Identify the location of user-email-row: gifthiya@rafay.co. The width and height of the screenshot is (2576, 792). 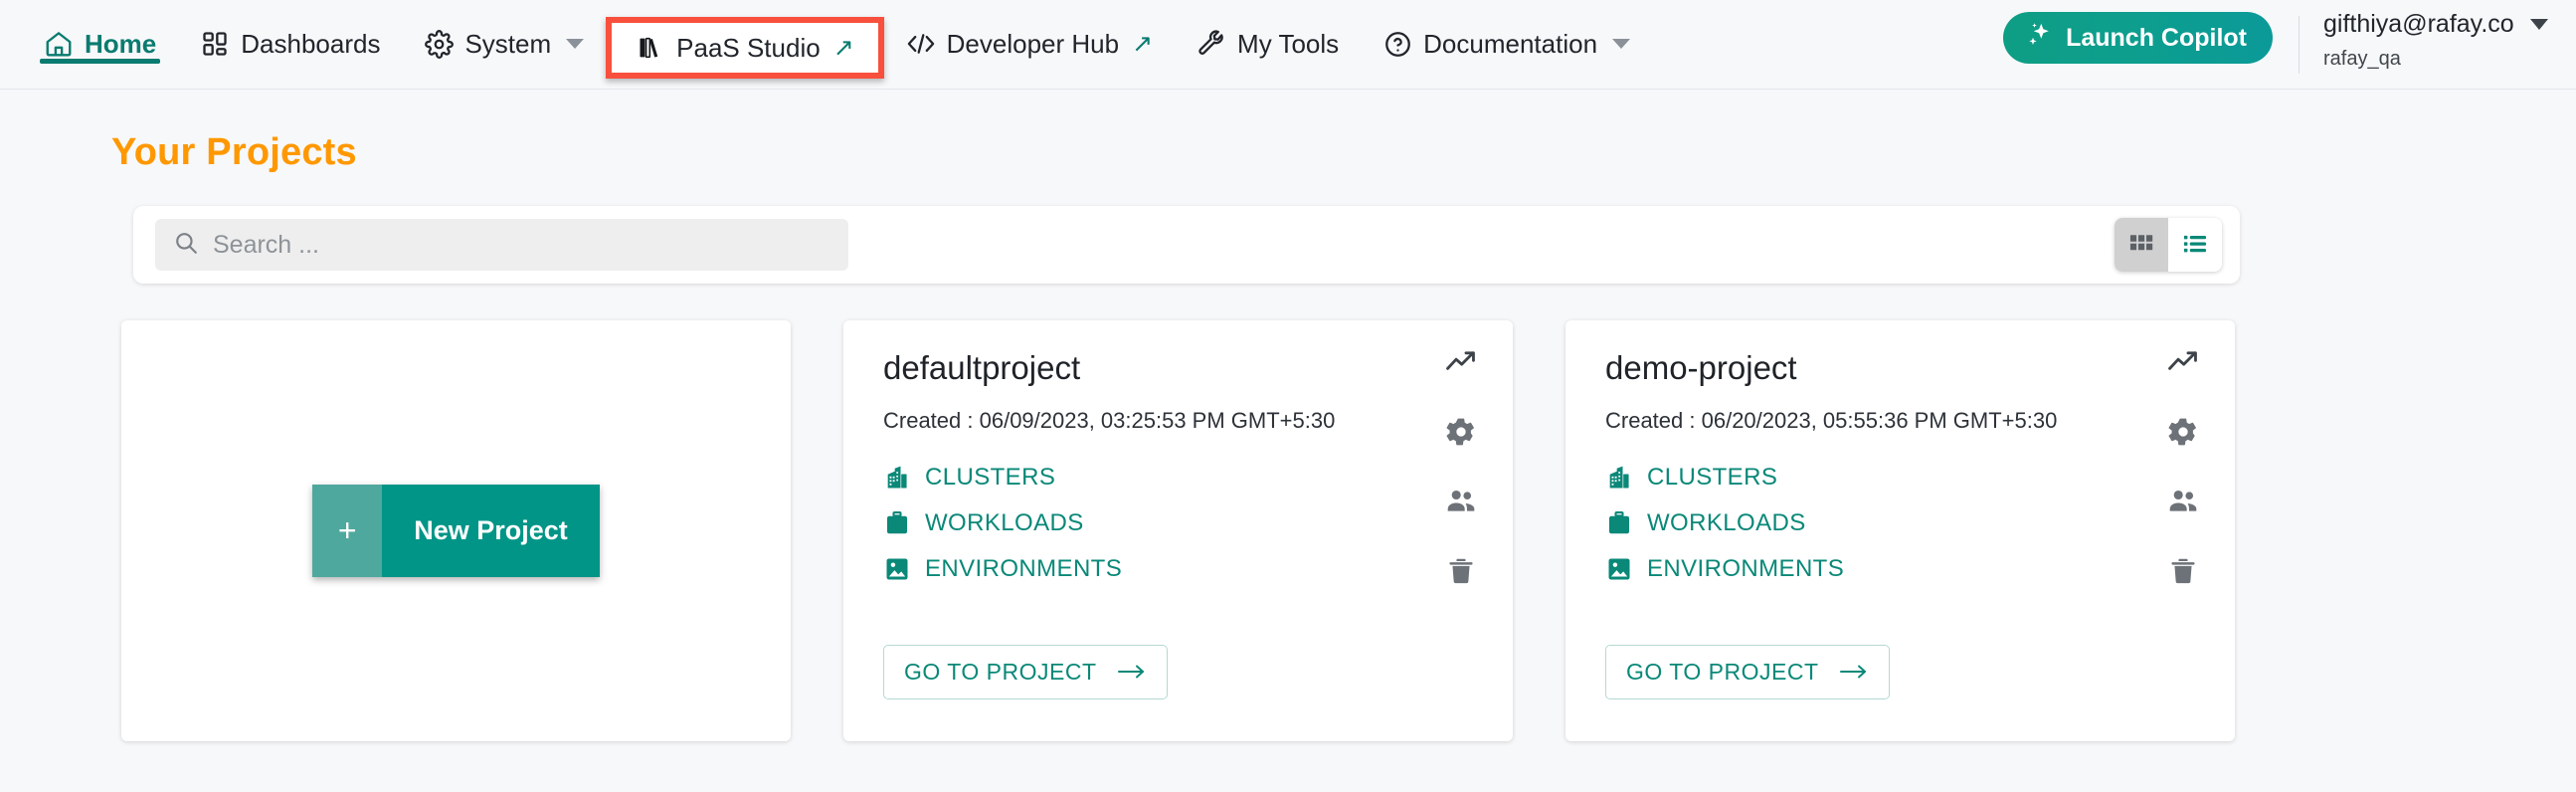
(2437, 24).